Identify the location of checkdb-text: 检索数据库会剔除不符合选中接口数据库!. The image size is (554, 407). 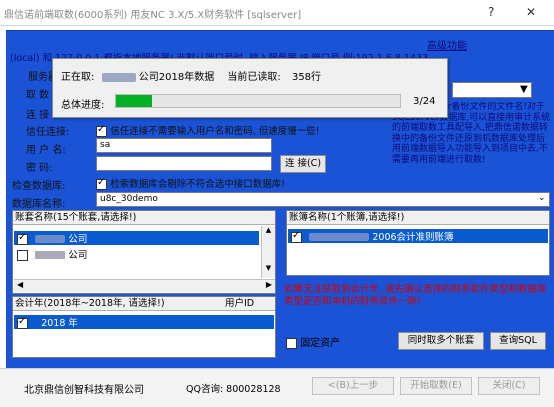
(197, 184).